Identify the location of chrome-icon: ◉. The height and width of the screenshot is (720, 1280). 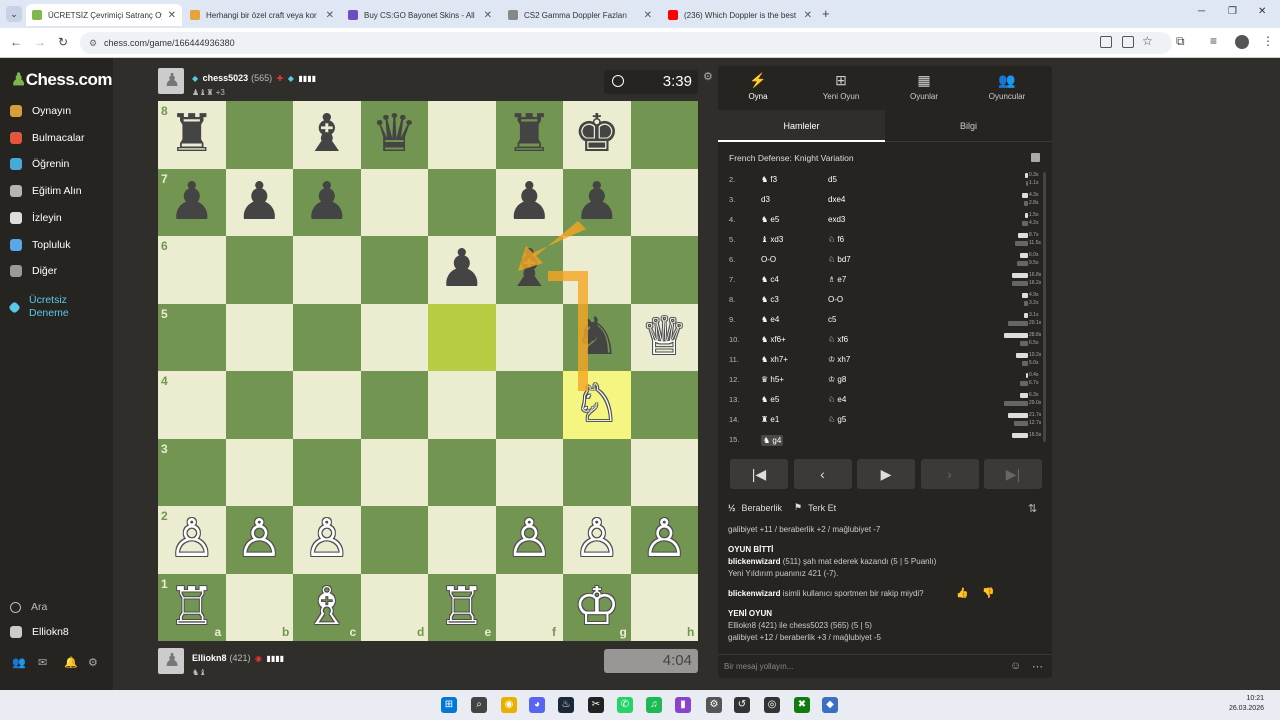
(509, 705).